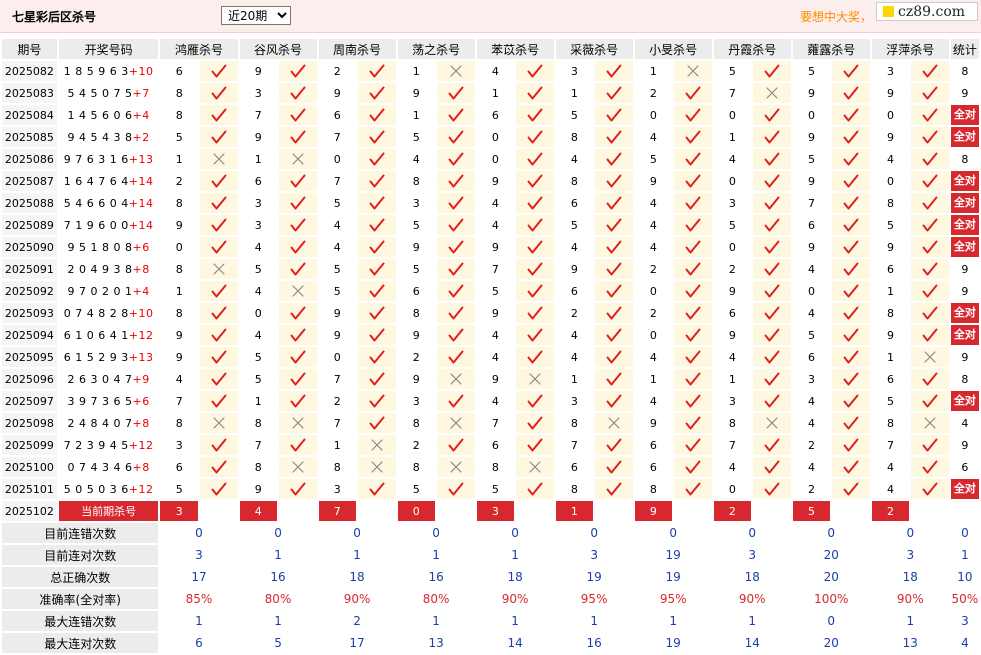  Describe the element at coordinates (141, 291) in the screenshot. I see `draw-special: +4` at that location.